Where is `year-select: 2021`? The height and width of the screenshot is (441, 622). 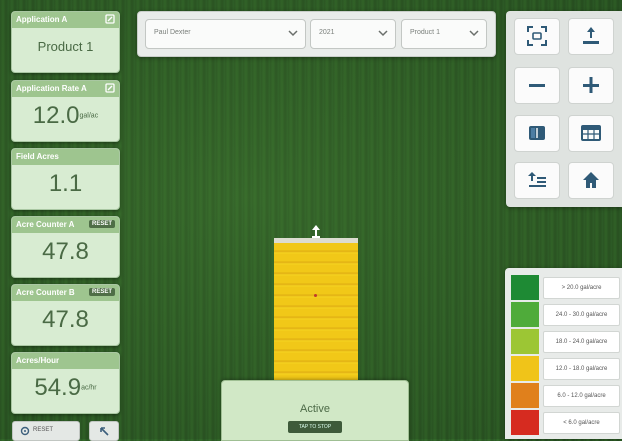 year-select: 2021 is located at coordinates (353, 34).